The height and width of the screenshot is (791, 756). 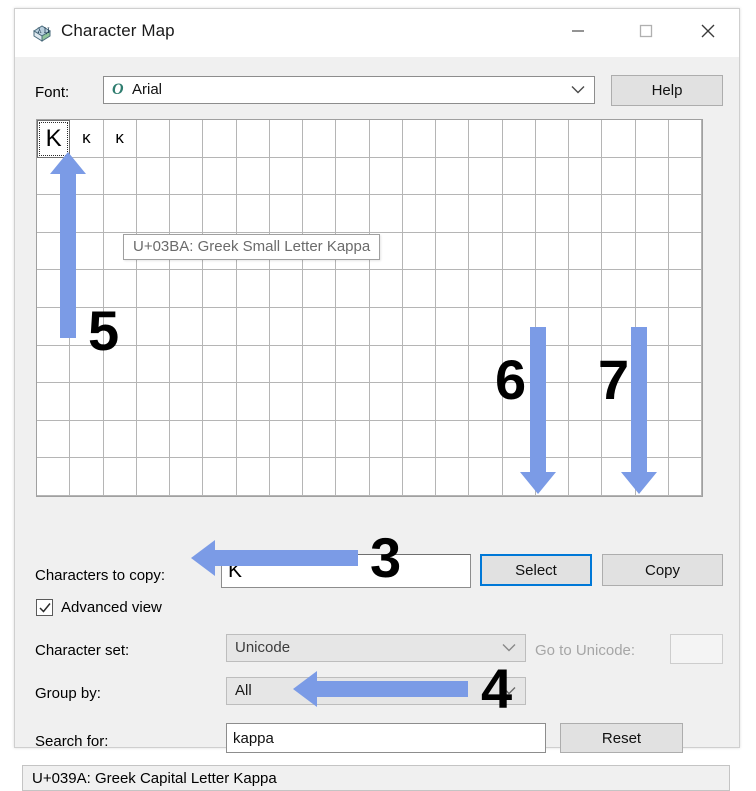 What do you see at coordinates (54, 139) in the screenshot?
I see `grid-cell-selected: Κ` at bounding box center [54, 139].